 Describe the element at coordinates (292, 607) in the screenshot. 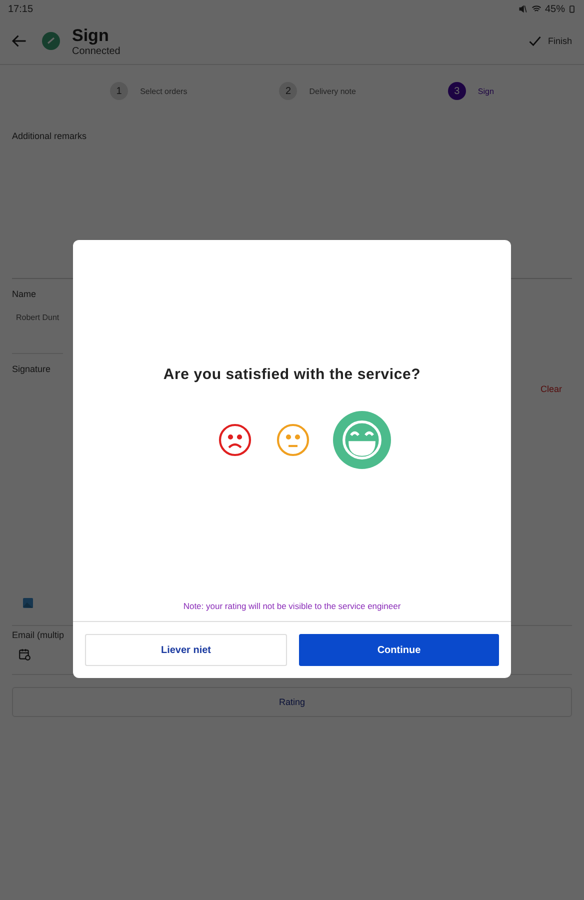

I see `dialog-note: Note: your rating will not be visible to the service engineer` at that location.